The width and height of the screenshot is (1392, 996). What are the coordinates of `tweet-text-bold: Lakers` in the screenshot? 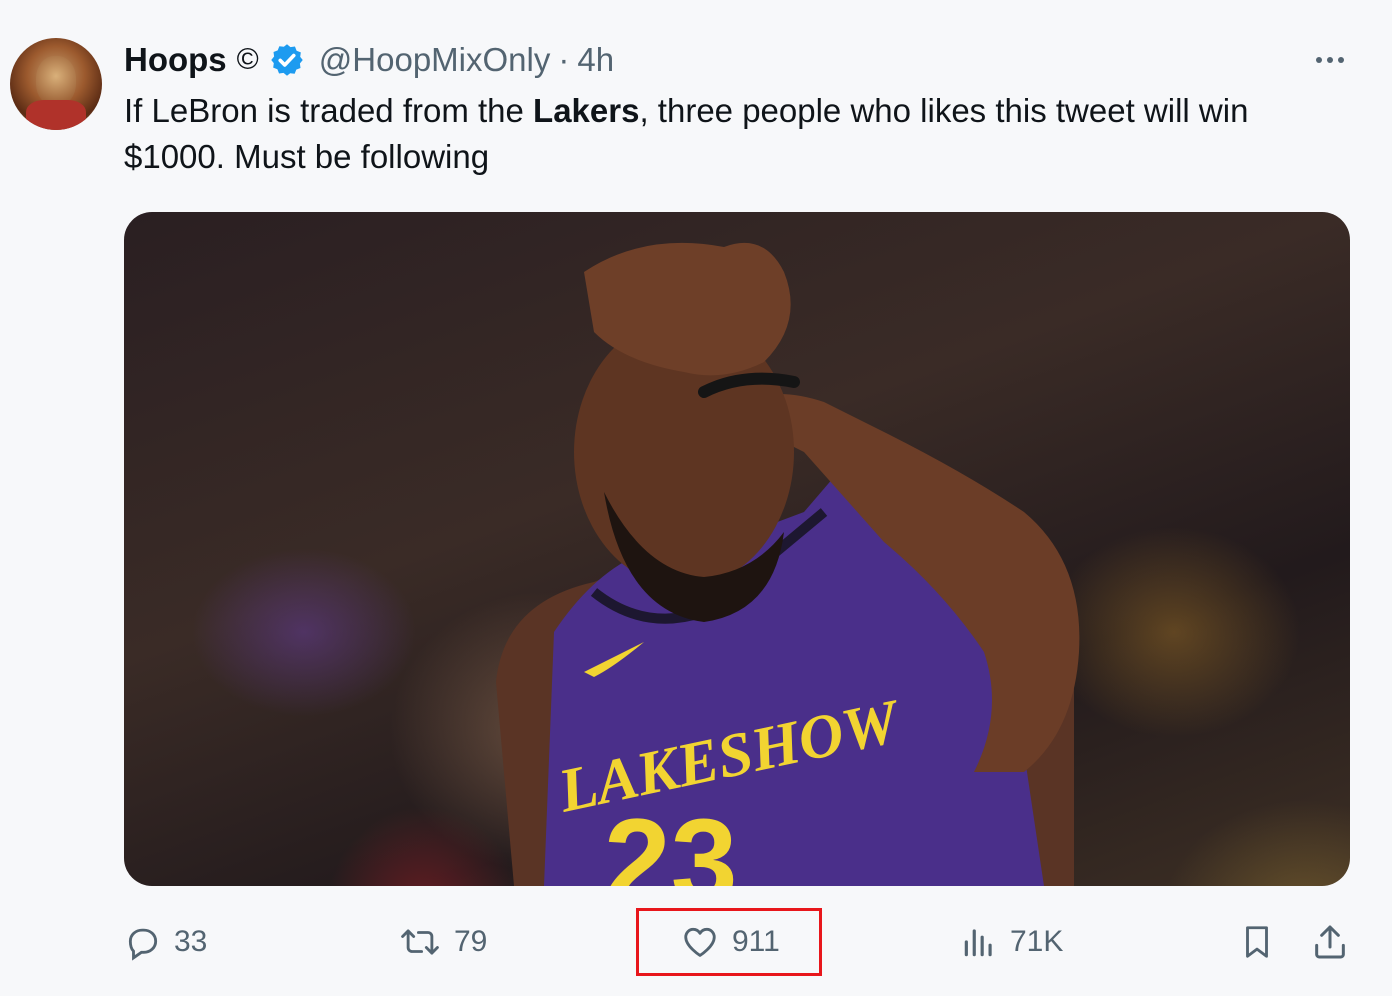 It's located at (586, 110).